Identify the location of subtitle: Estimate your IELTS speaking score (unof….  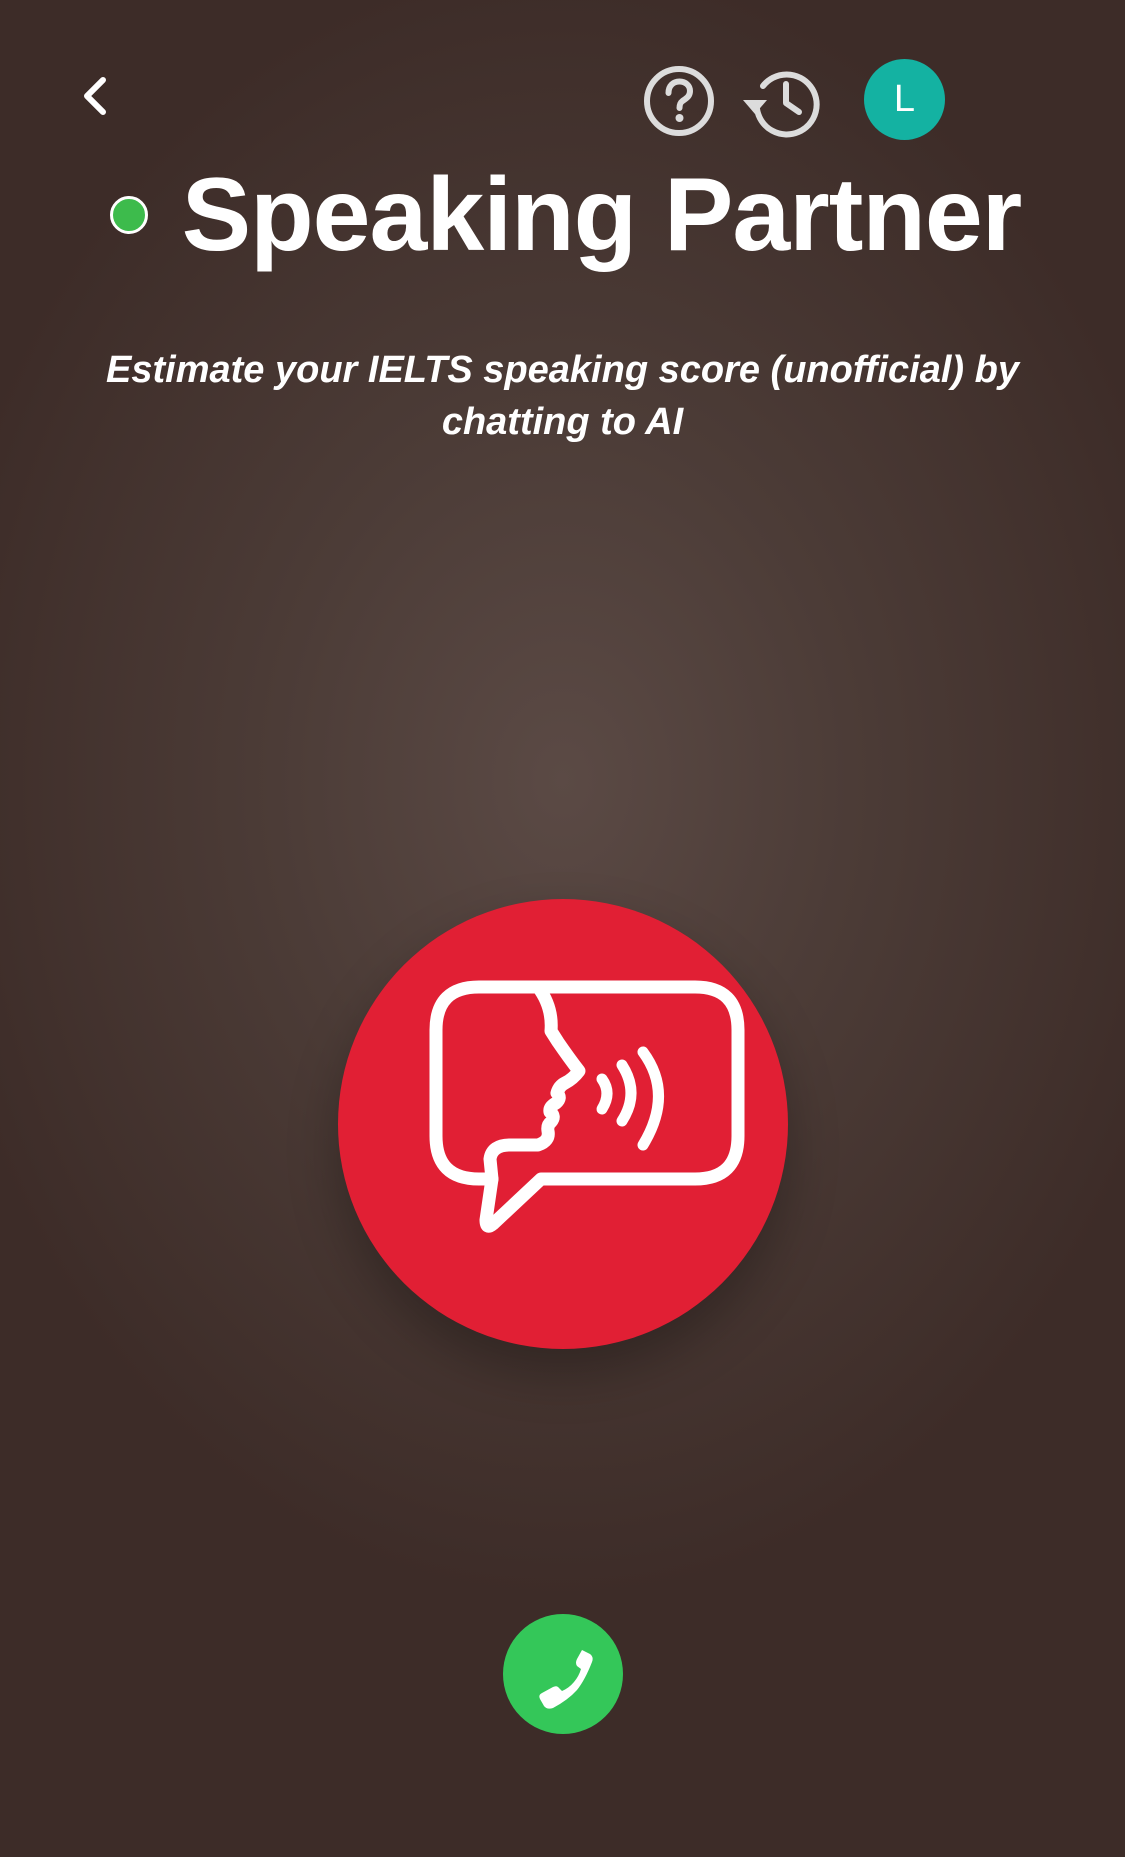
(562, 396).